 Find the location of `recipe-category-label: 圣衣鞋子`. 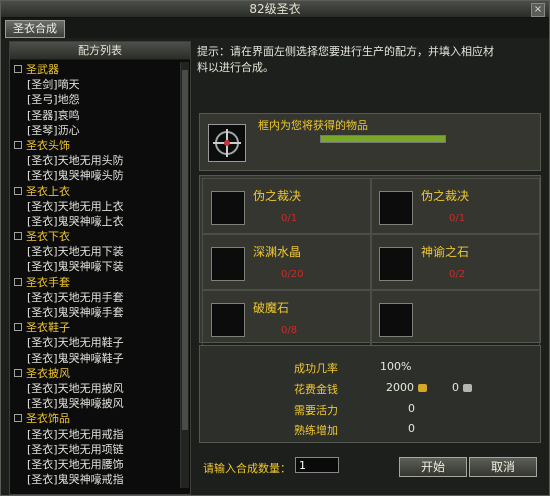

recipe-category-label: 圣衣鞋子 is located at coordinates (48, 328).